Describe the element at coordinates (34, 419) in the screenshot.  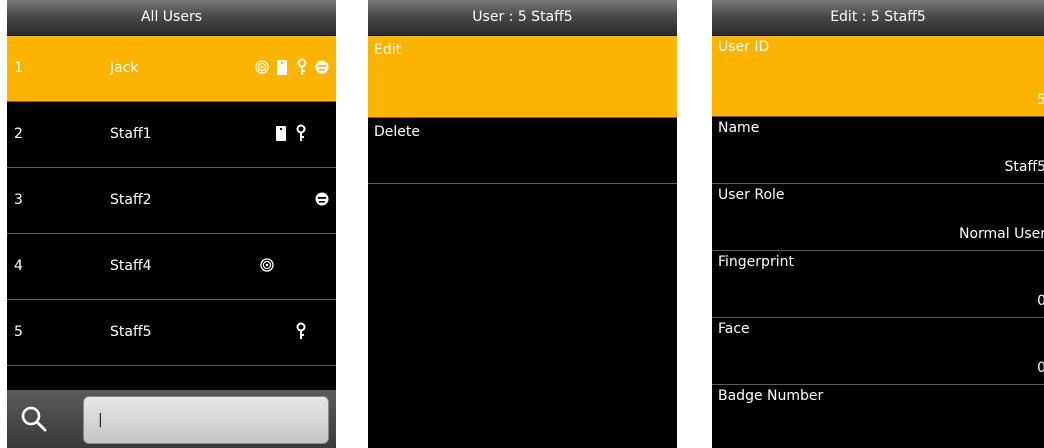
I see `search-icon` at that location.